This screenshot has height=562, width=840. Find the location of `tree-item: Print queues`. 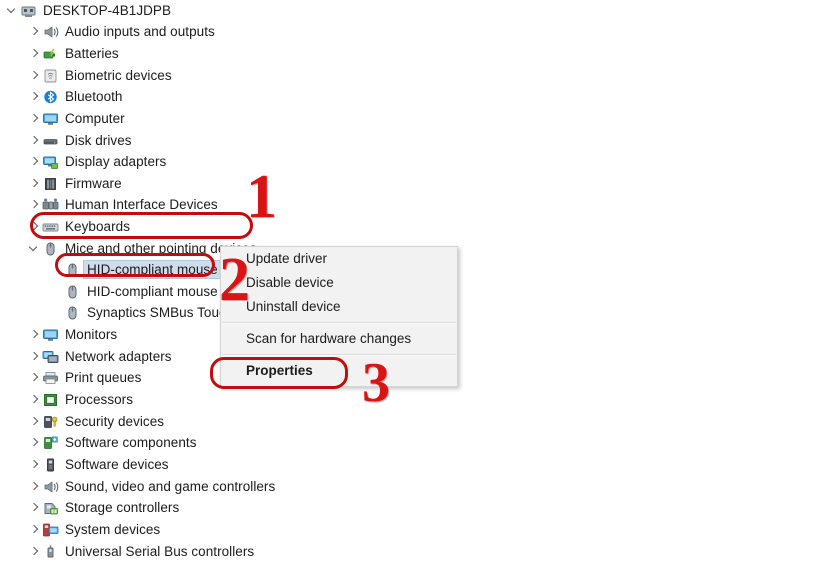

tree-item: Print queues is located at coordinates (70, 377).